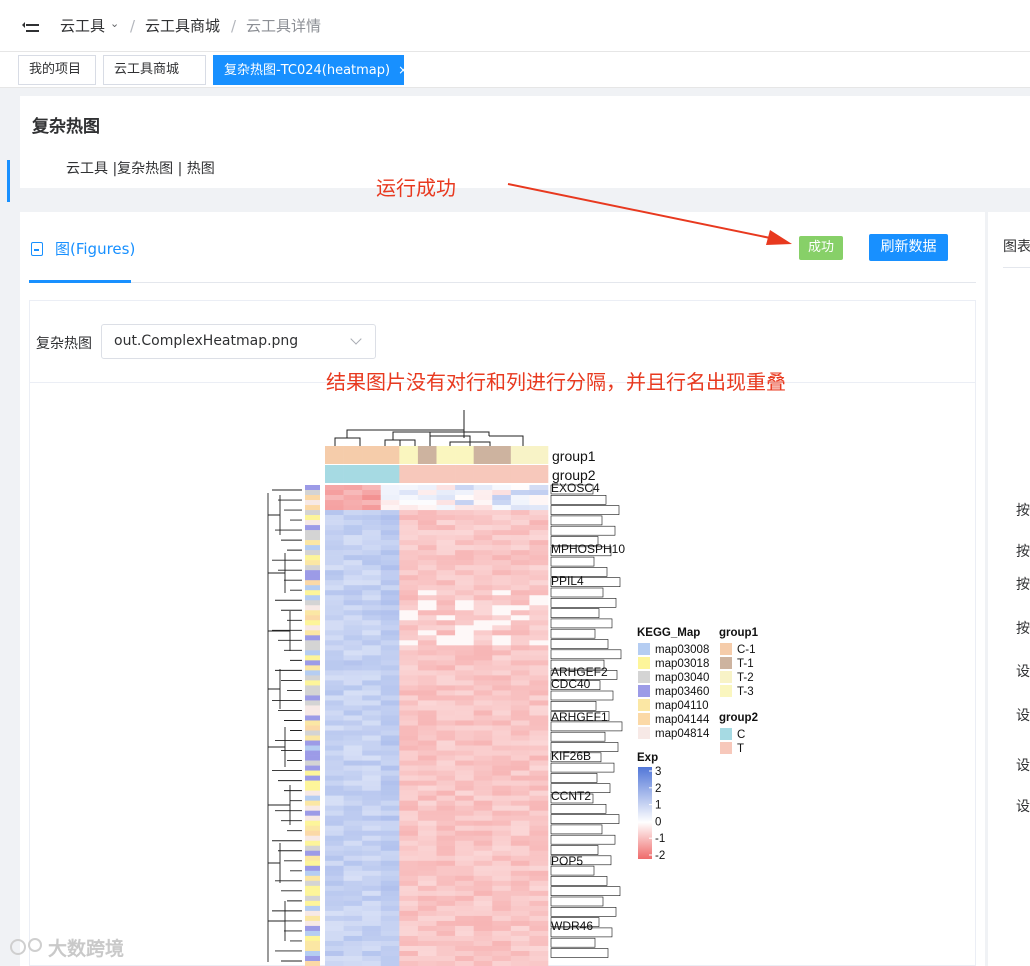 This screenshot has width=1030, height=966. I want to click on kegg-legend-label: map04814, so click(682, 734).